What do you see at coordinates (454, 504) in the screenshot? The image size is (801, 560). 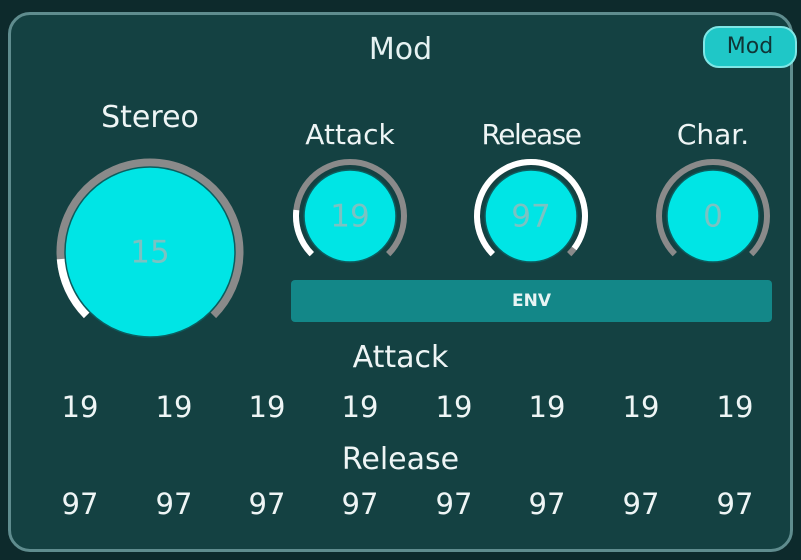 I see `release-value-5: 97` at bounding box center [454, 504].